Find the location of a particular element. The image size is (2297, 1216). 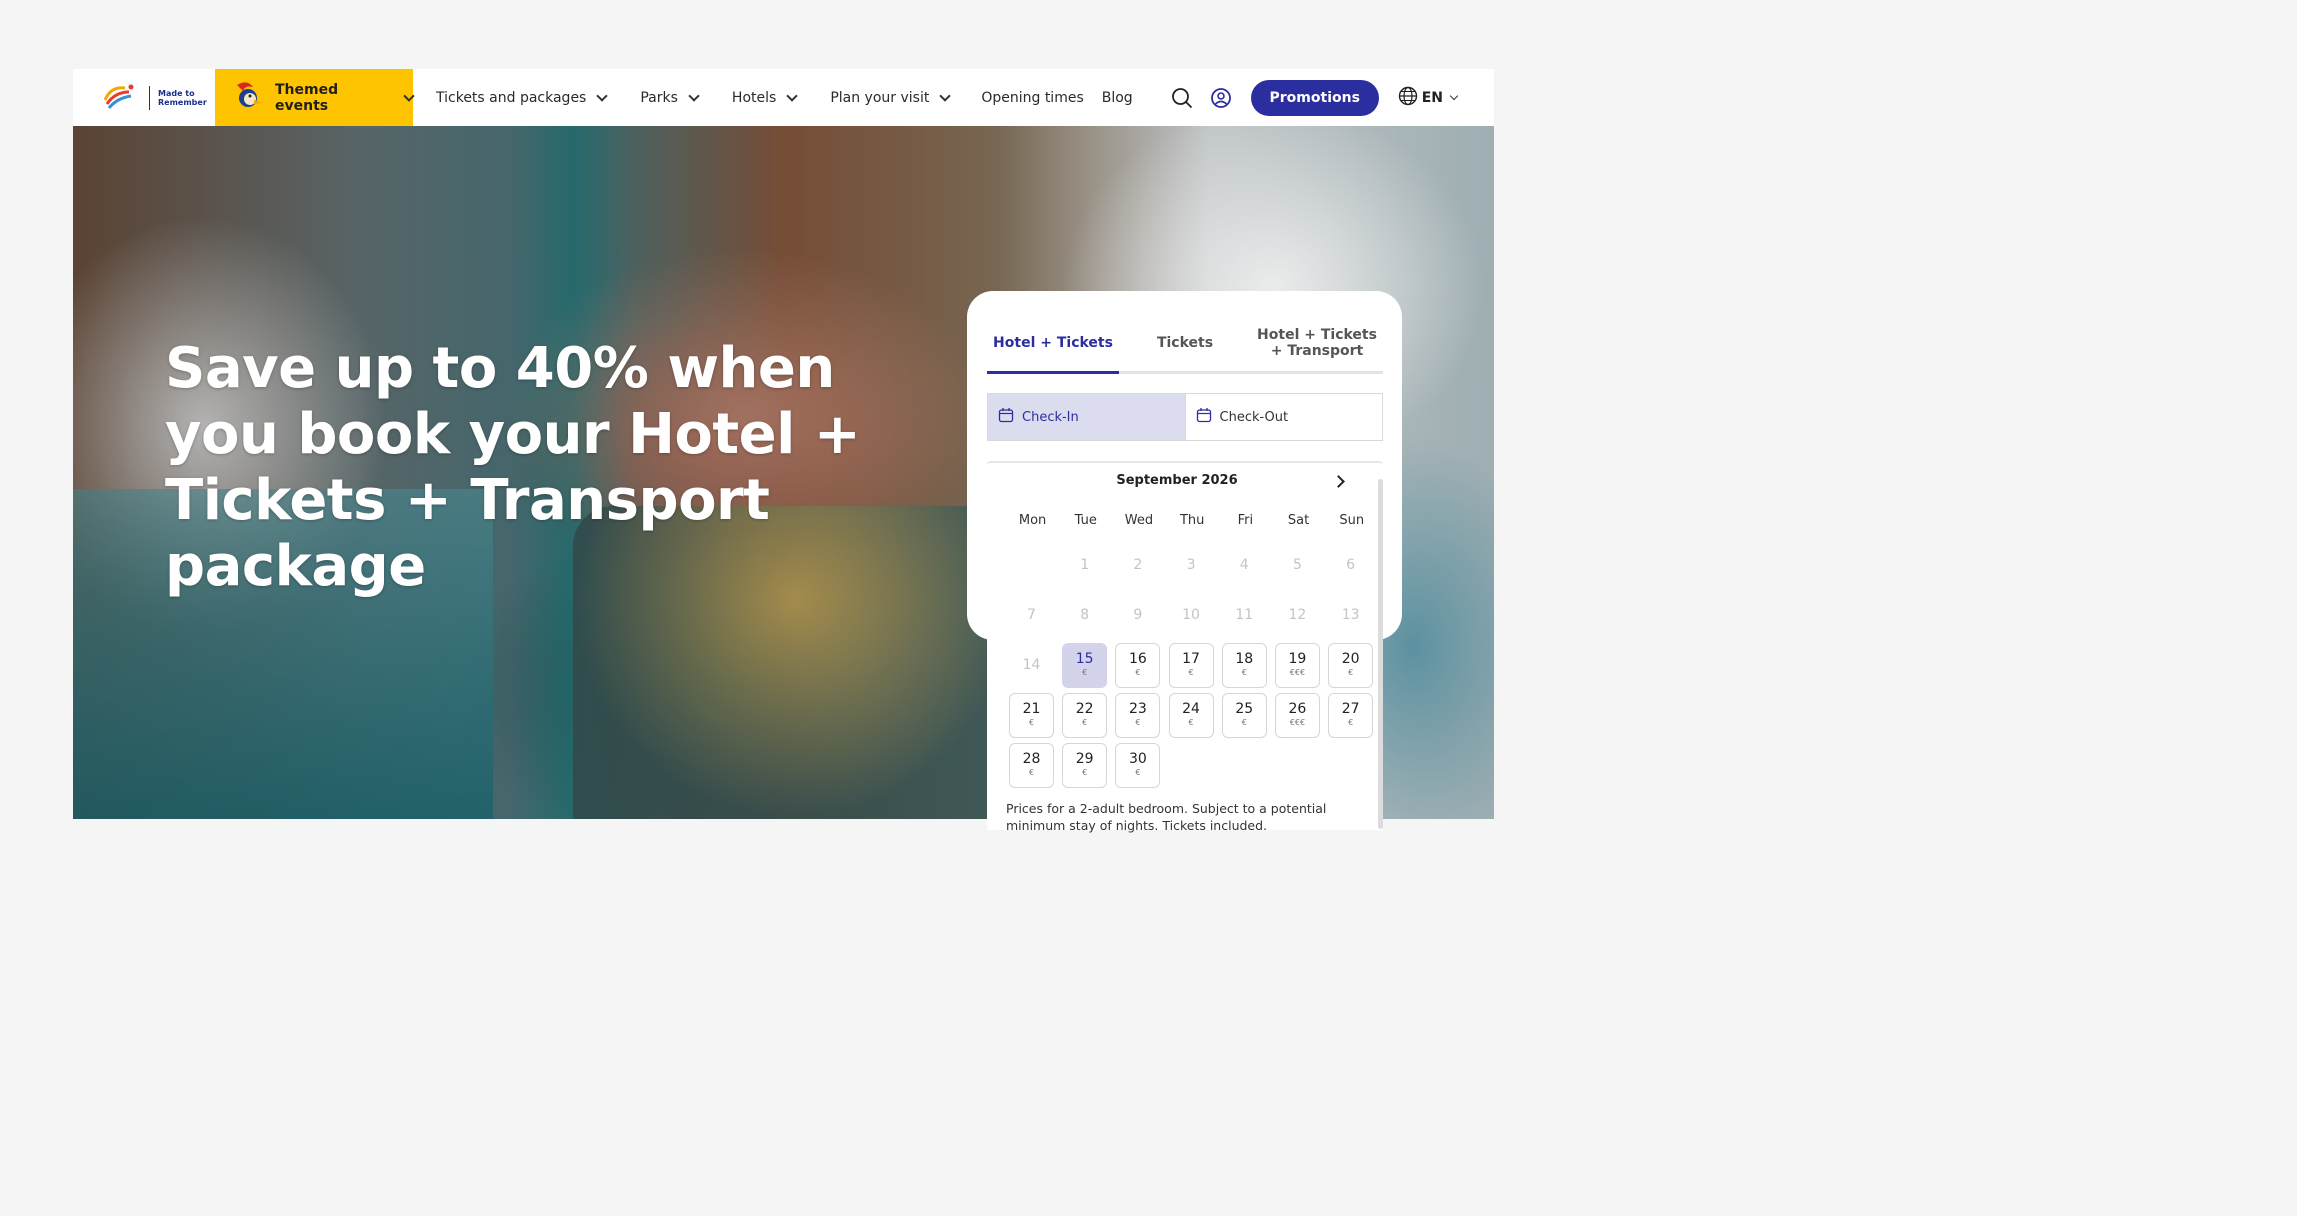

menu-item-opening-times: Opening times is located at coordinates (1032, 98).